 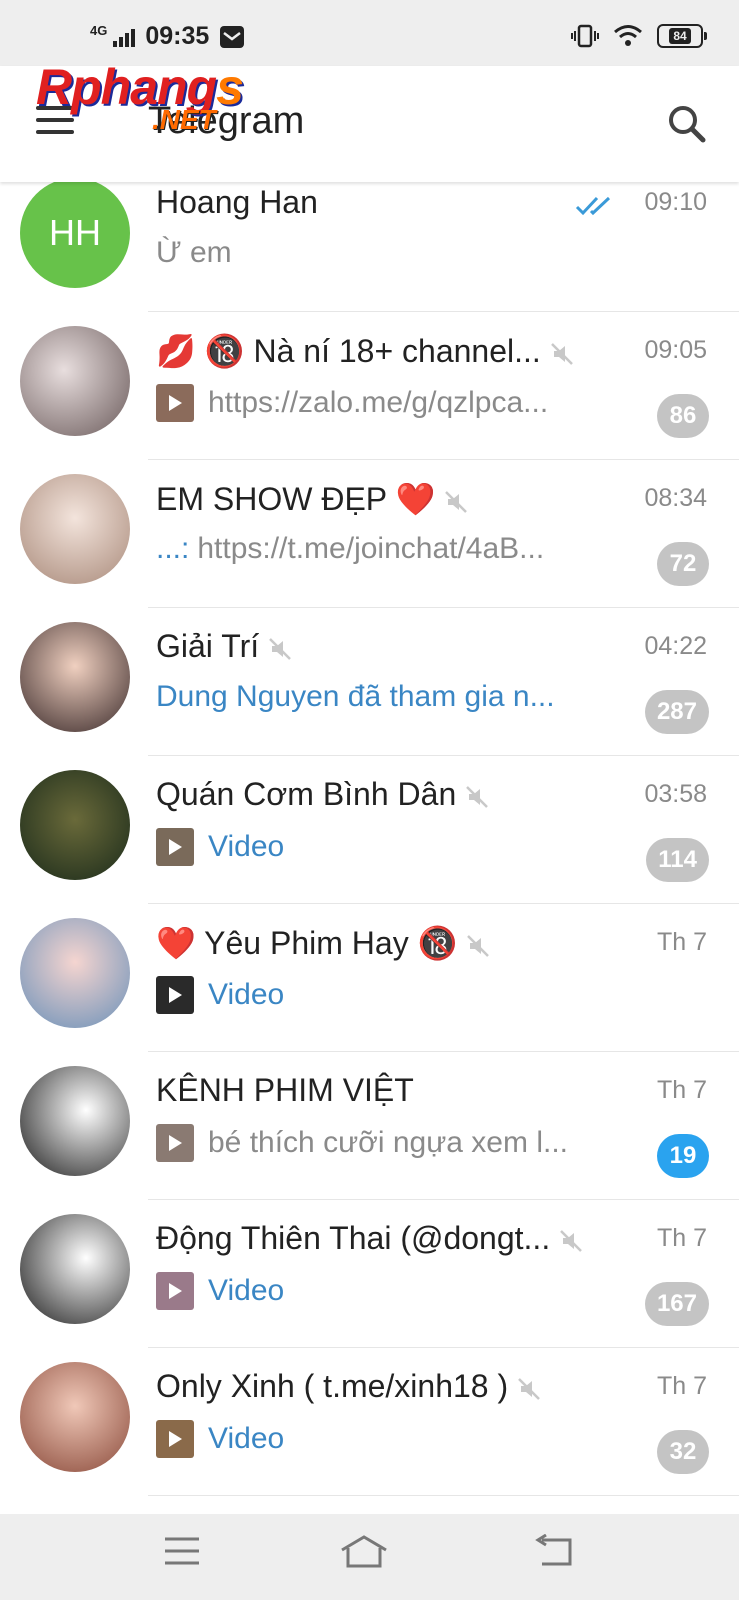 I want to click on chat-name: ❤️ Yêu Phim Hay 🔞, so click(x=323, y=943).